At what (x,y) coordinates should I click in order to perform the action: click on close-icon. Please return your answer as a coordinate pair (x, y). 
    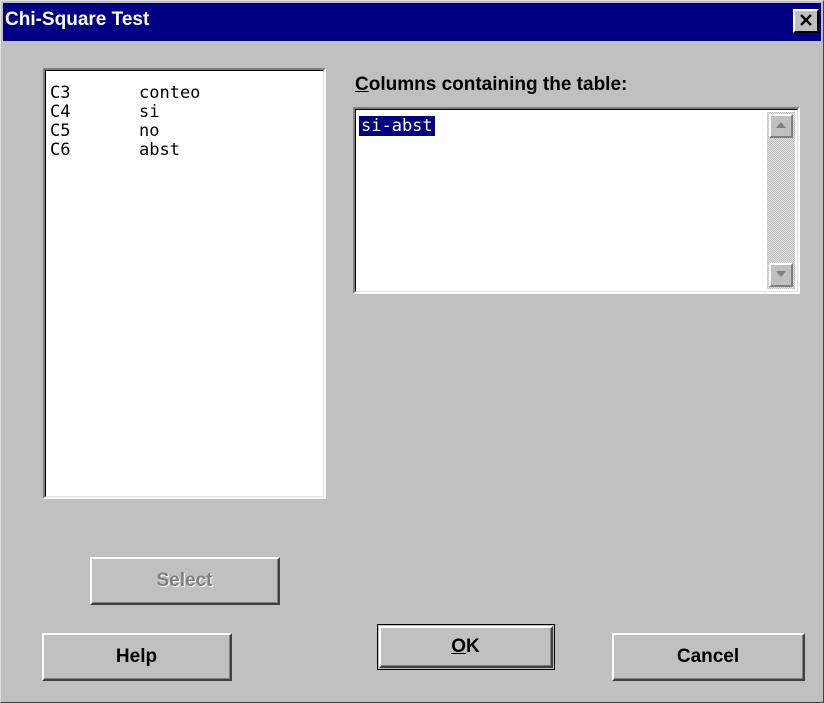
    Looking at the image, I should click on (806, 20).